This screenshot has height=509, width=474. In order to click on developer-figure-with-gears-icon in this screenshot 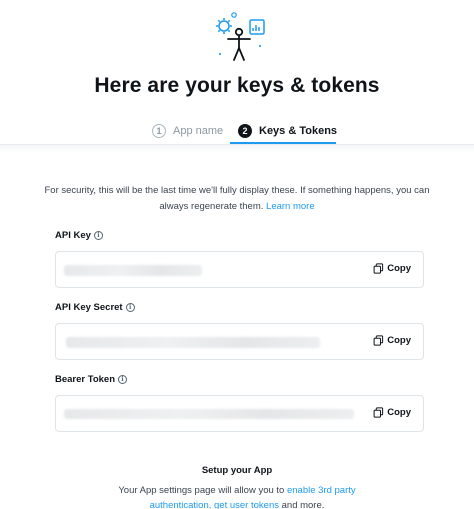, I will do `click(240, 36)`.